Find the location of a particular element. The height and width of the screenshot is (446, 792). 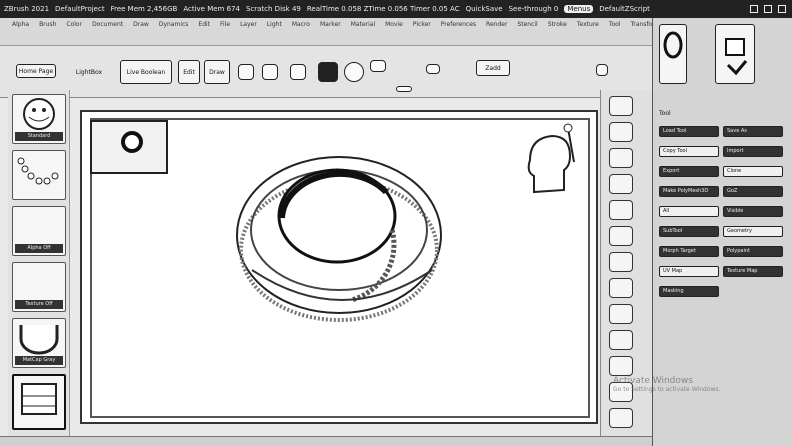

view-persp-button is located at coordinates (621, 210).